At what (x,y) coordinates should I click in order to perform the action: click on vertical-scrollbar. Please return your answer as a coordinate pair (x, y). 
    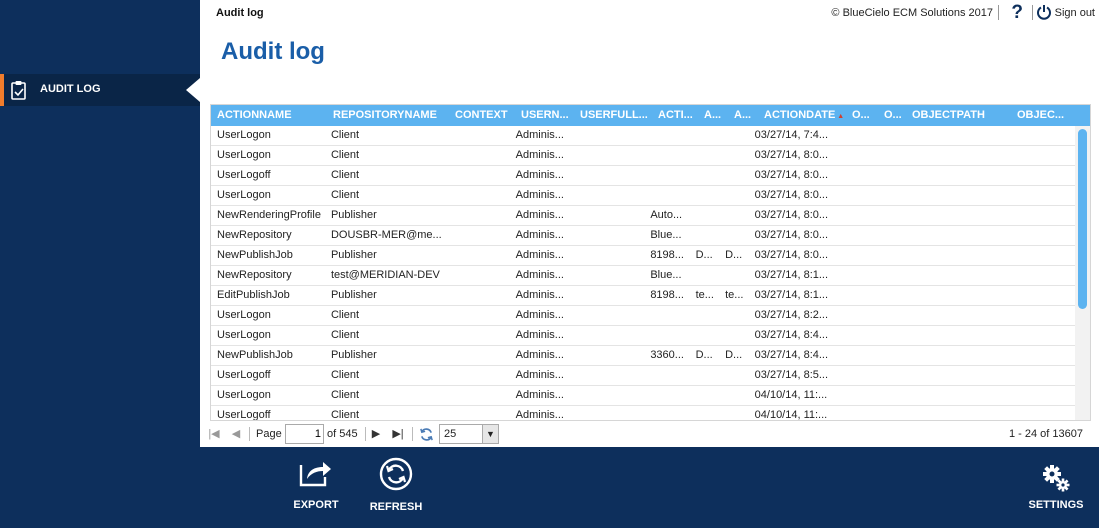
    Looking at the image, I should click on (1082, 273).